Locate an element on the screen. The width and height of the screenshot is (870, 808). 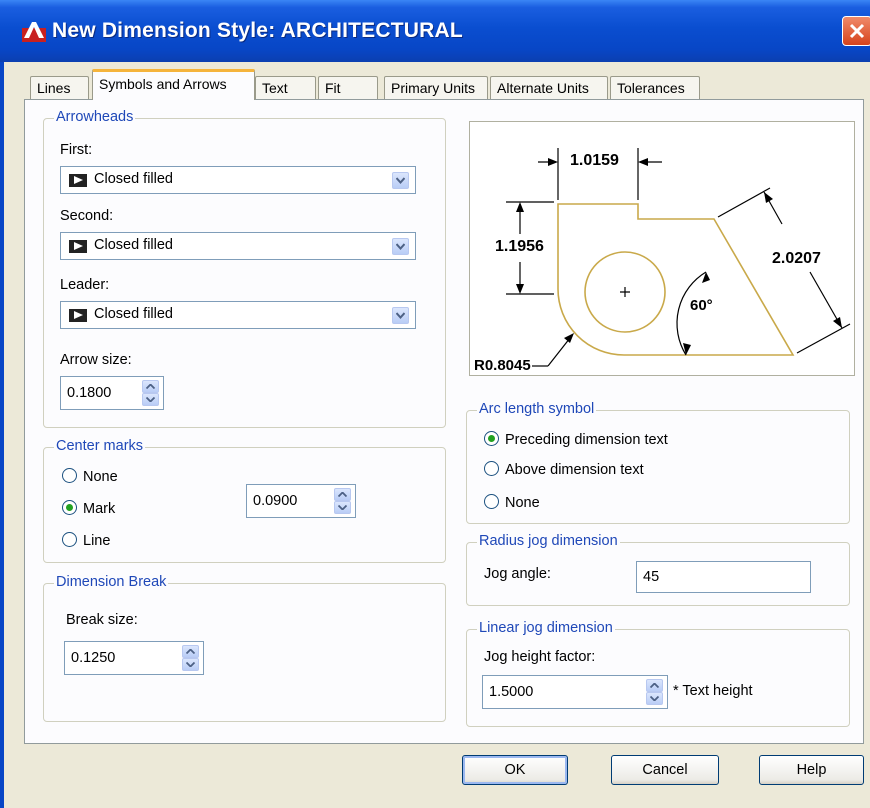
dim-top-text: 1.0159 is located at coordinates (594, 160).